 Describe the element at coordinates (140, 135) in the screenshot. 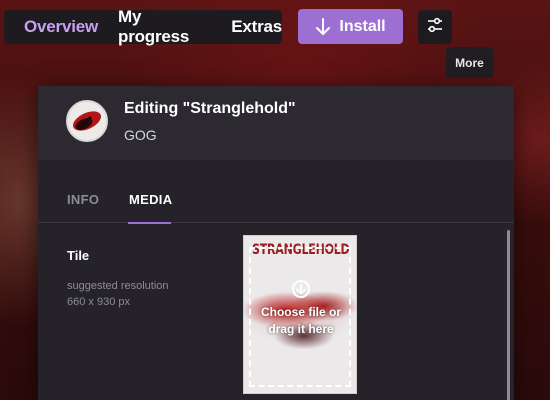

I see `platform-label: GOG` at that location.